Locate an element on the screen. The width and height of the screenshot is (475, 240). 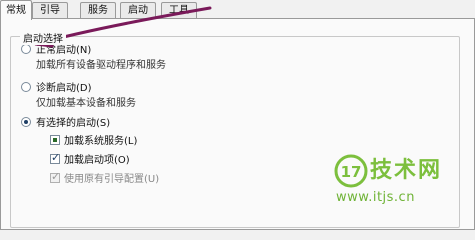
watermark-logo-icon: 17 is located at coordinates (351, 171).